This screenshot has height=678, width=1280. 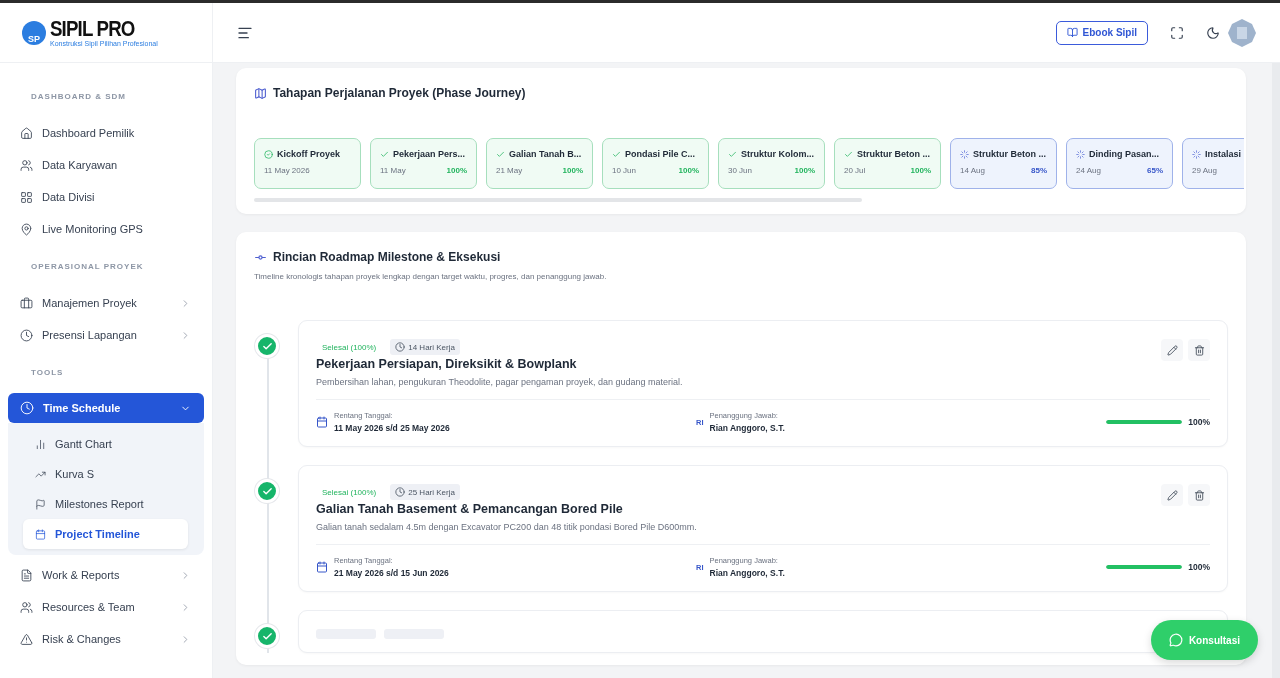 What do you see at coordinates (1155, 170) in the screenshot?
I see `phase-percent: 65%` at bounding box center [1155, 170].